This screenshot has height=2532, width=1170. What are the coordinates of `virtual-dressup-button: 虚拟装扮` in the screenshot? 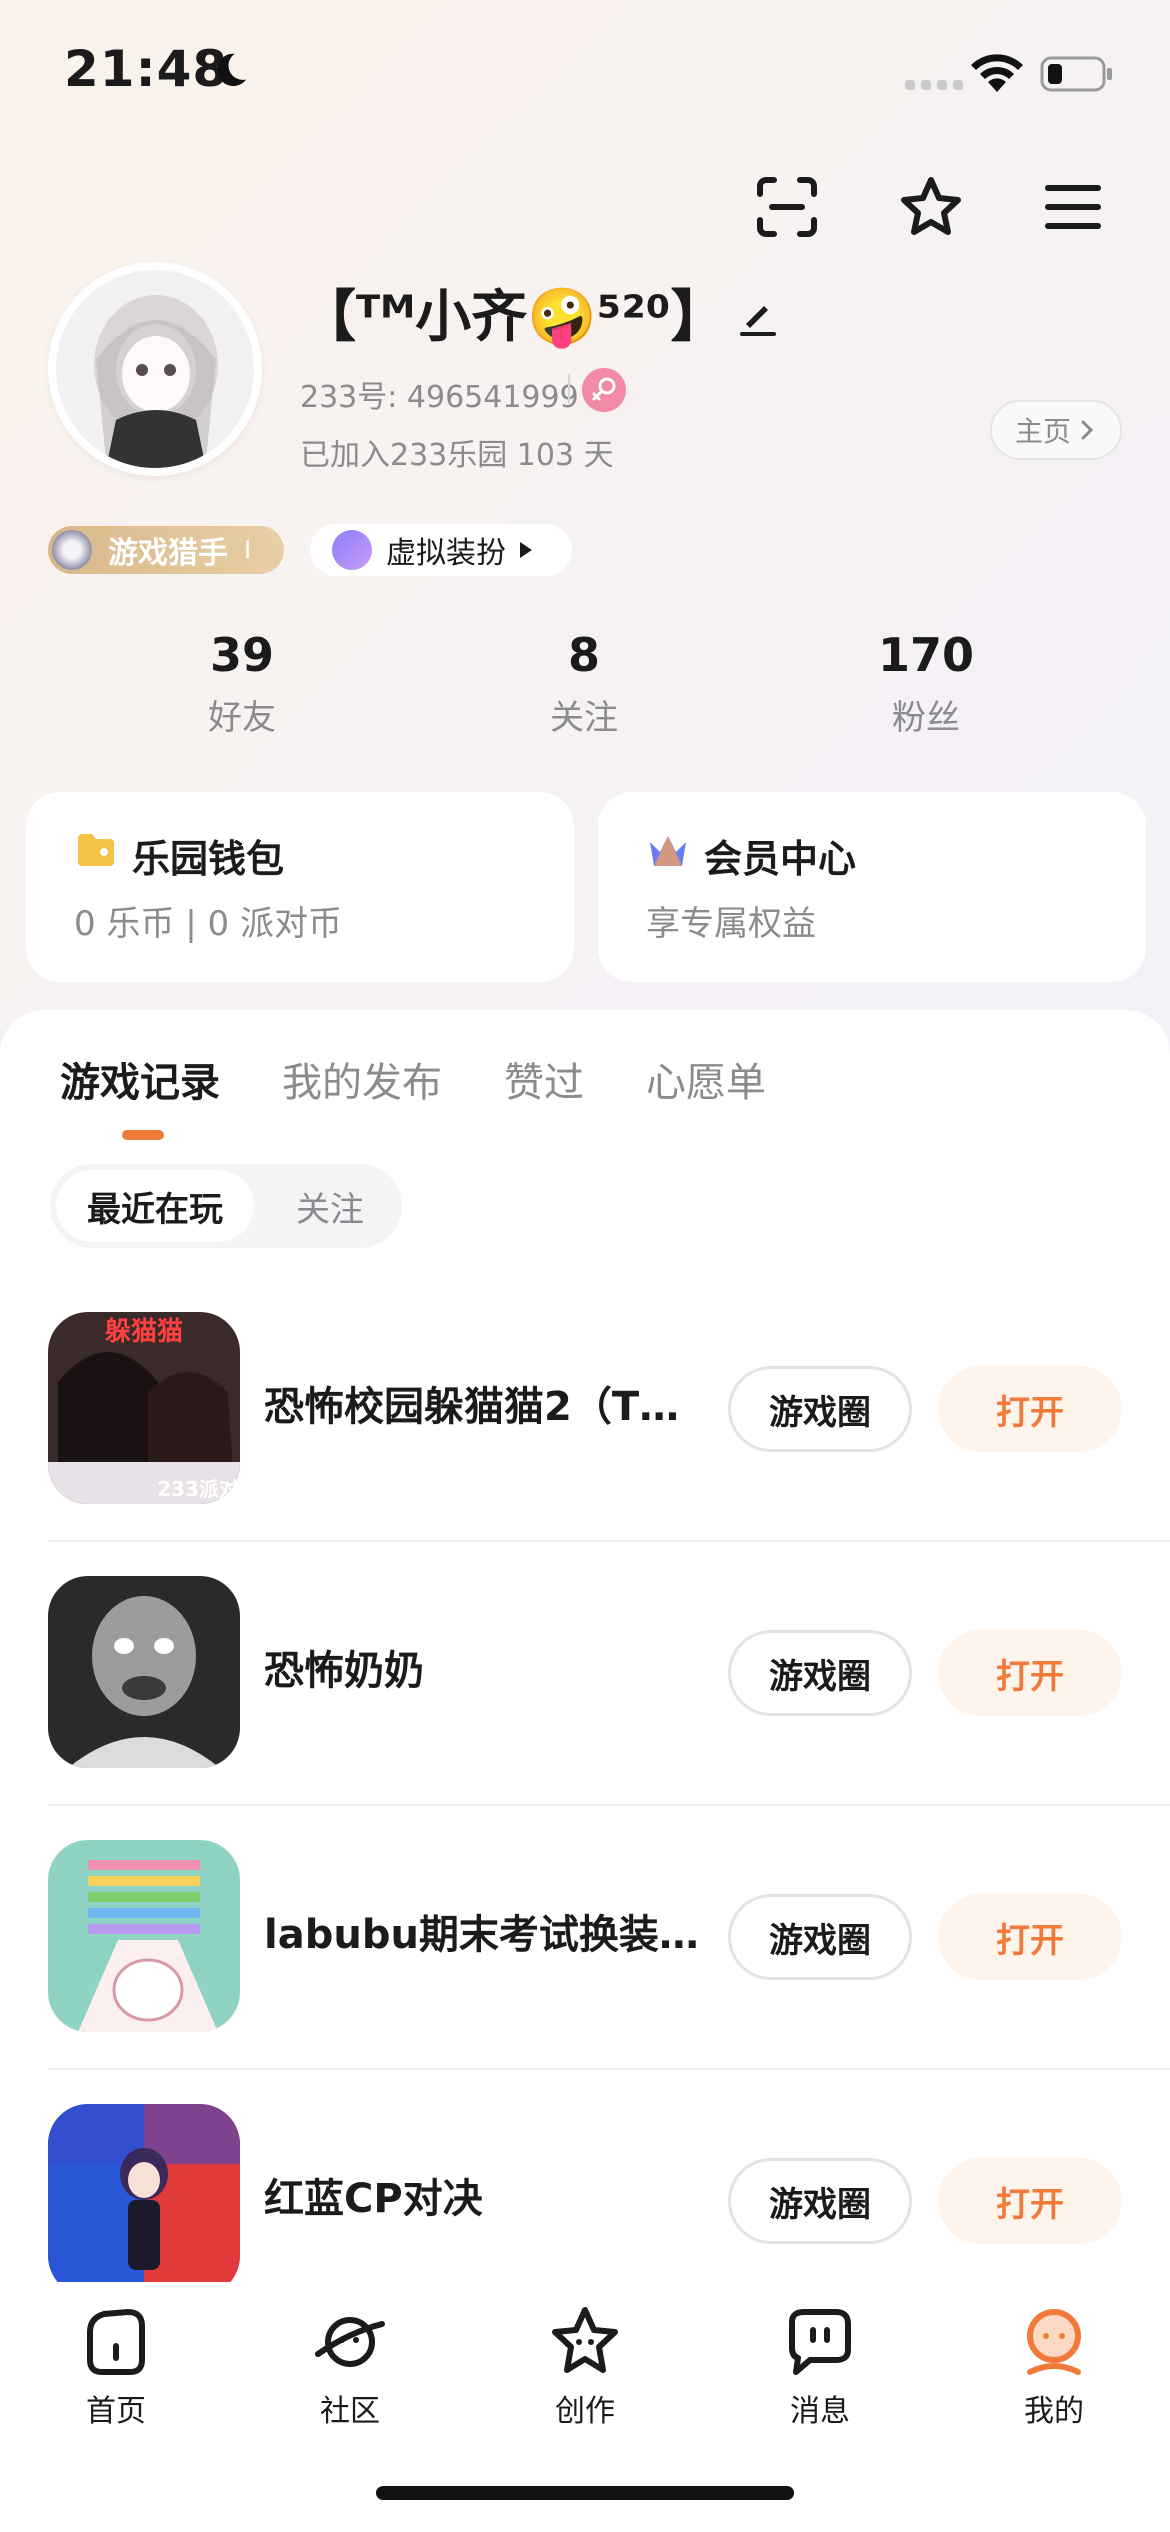 It's located at (441, 550).